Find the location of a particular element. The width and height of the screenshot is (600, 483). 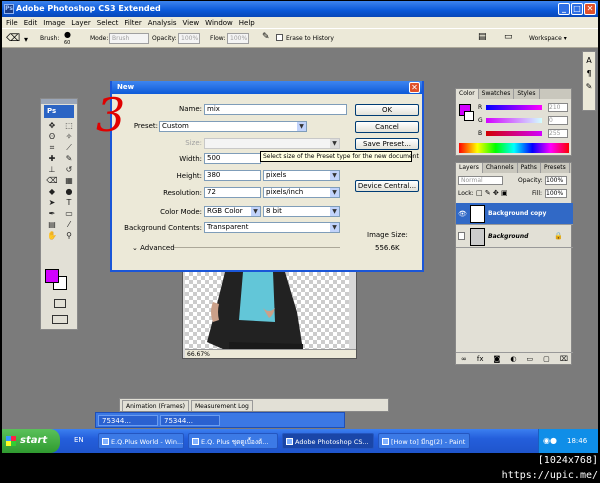

menu-help: Help is located at coordinates (247, 23).